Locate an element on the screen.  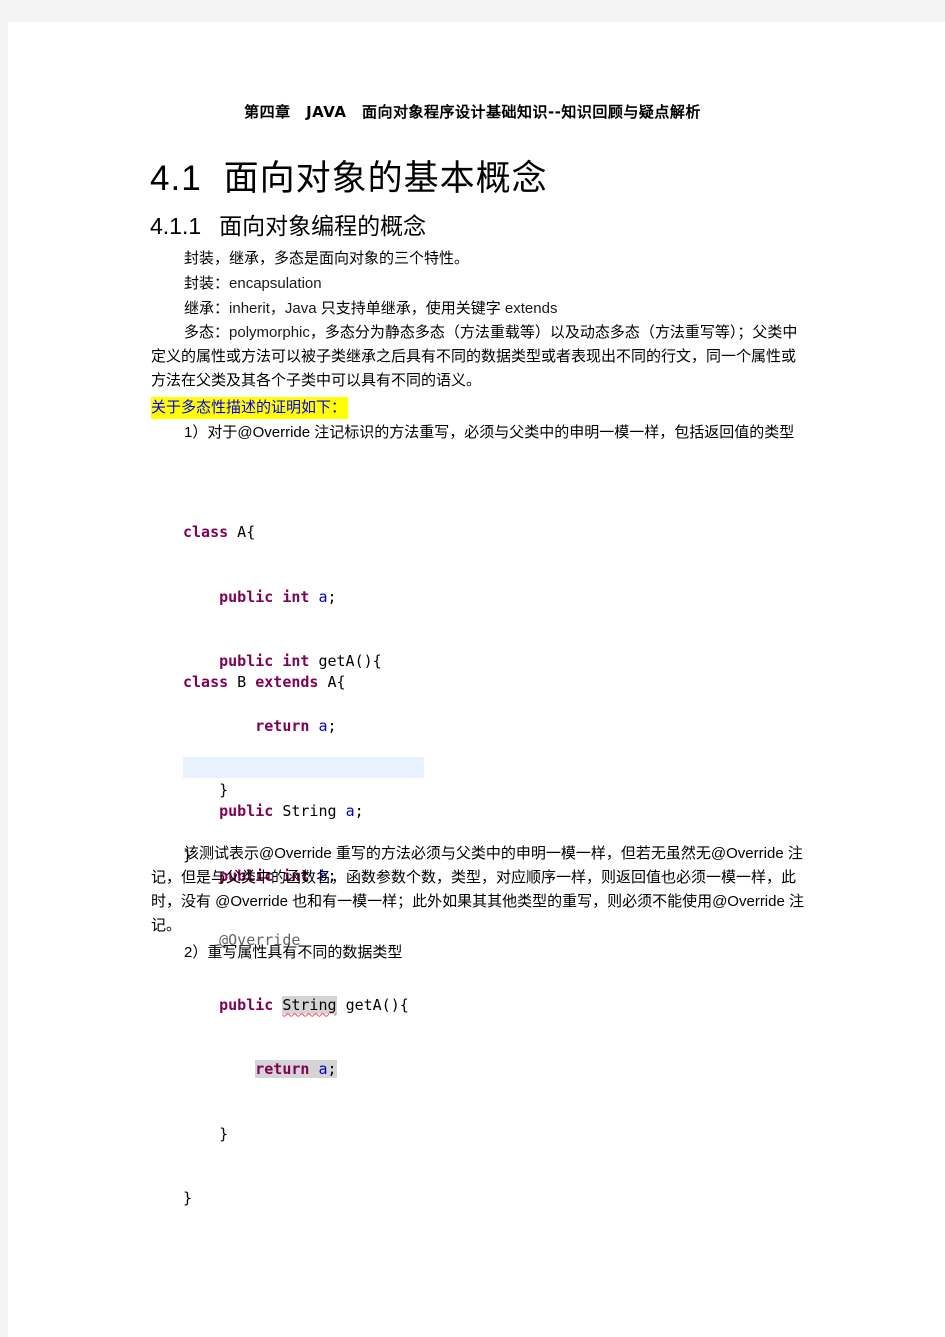
paragraph-encapsulation: 封装：encapsulation is located at coordinates (480, 284).